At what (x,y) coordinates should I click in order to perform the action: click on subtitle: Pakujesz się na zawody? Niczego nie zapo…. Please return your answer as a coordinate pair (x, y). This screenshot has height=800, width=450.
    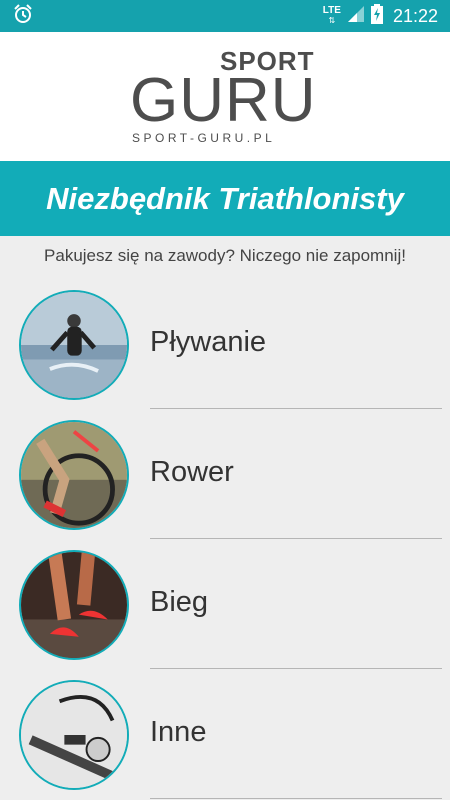
    Looking at the image, I should click on (225, 255).